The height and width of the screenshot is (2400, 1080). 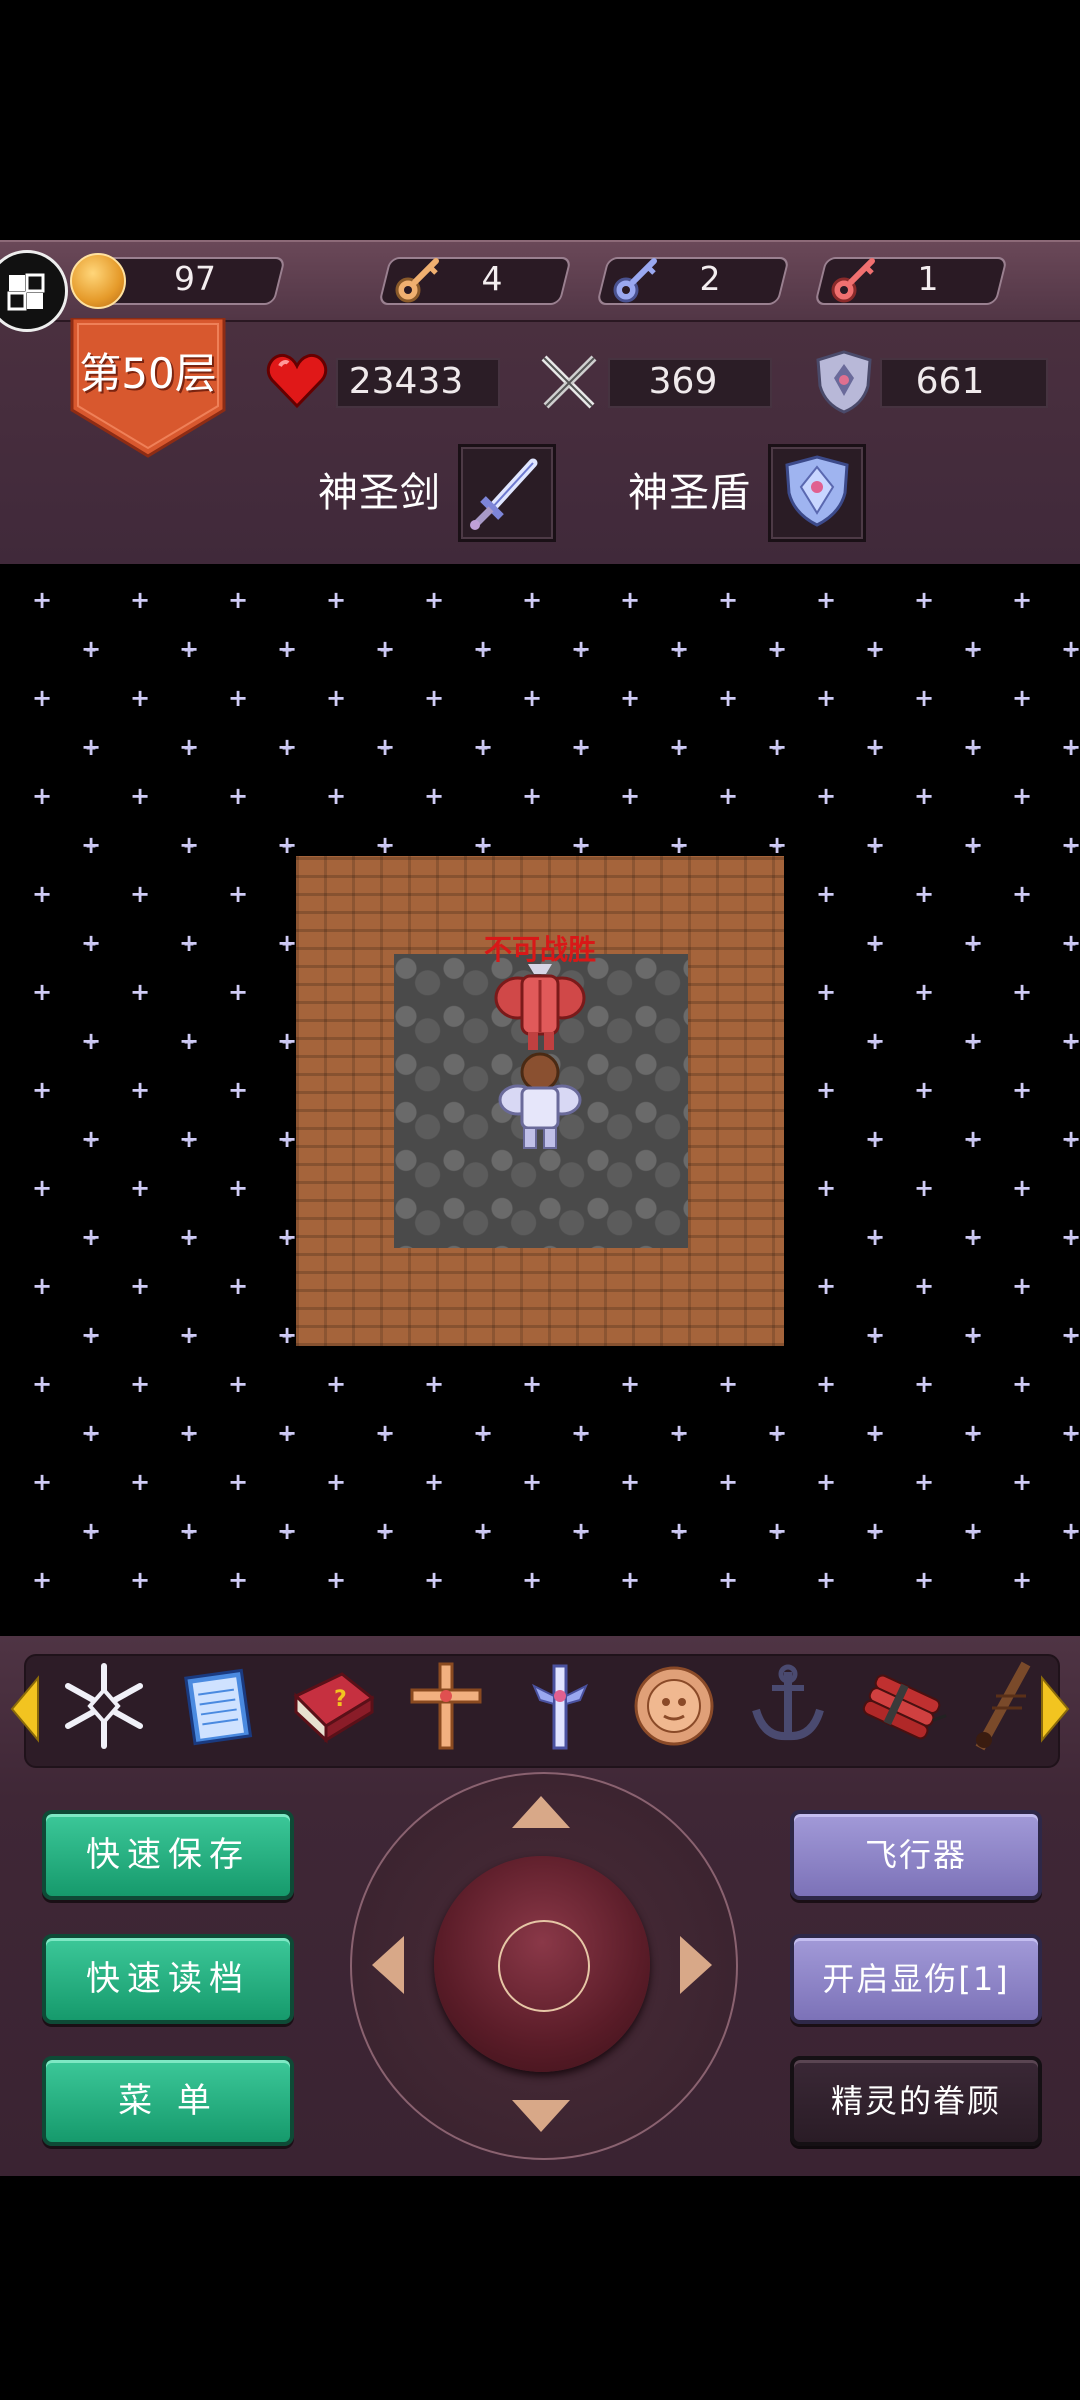 I want to click on dpad-right-icon, so click(x=696, y=1965).